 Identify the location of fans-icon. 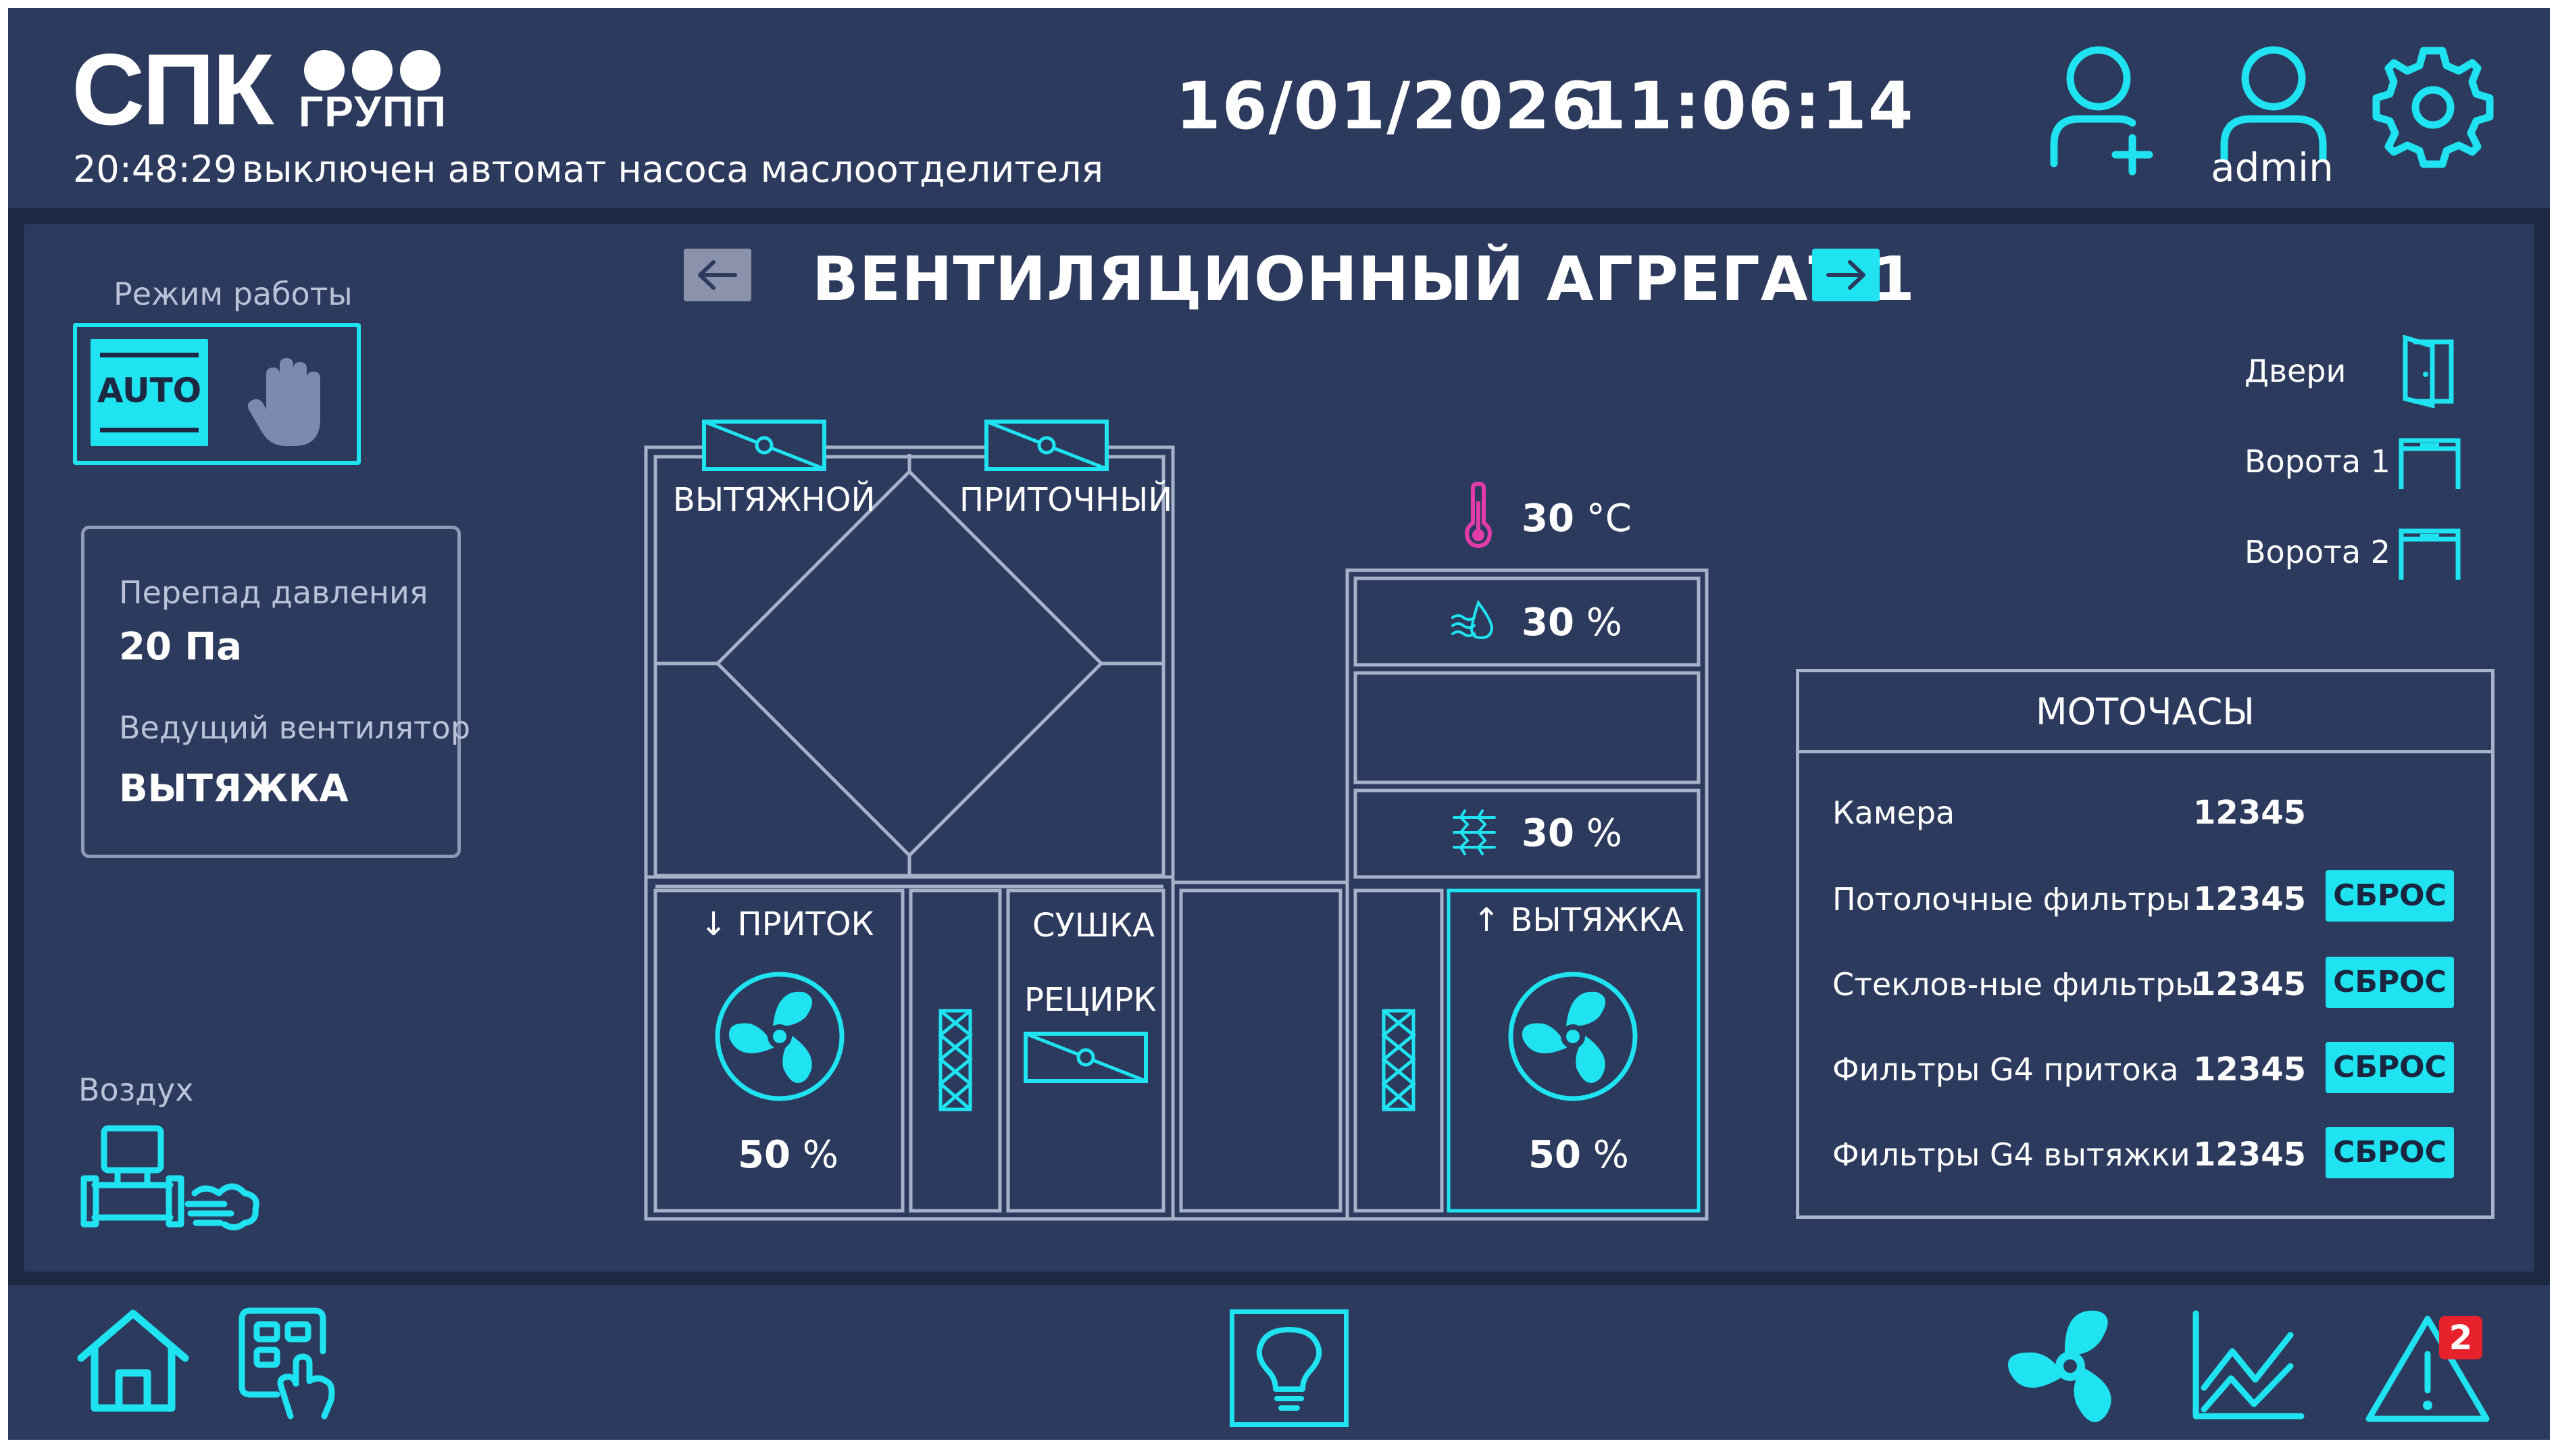
(2069, 1366).